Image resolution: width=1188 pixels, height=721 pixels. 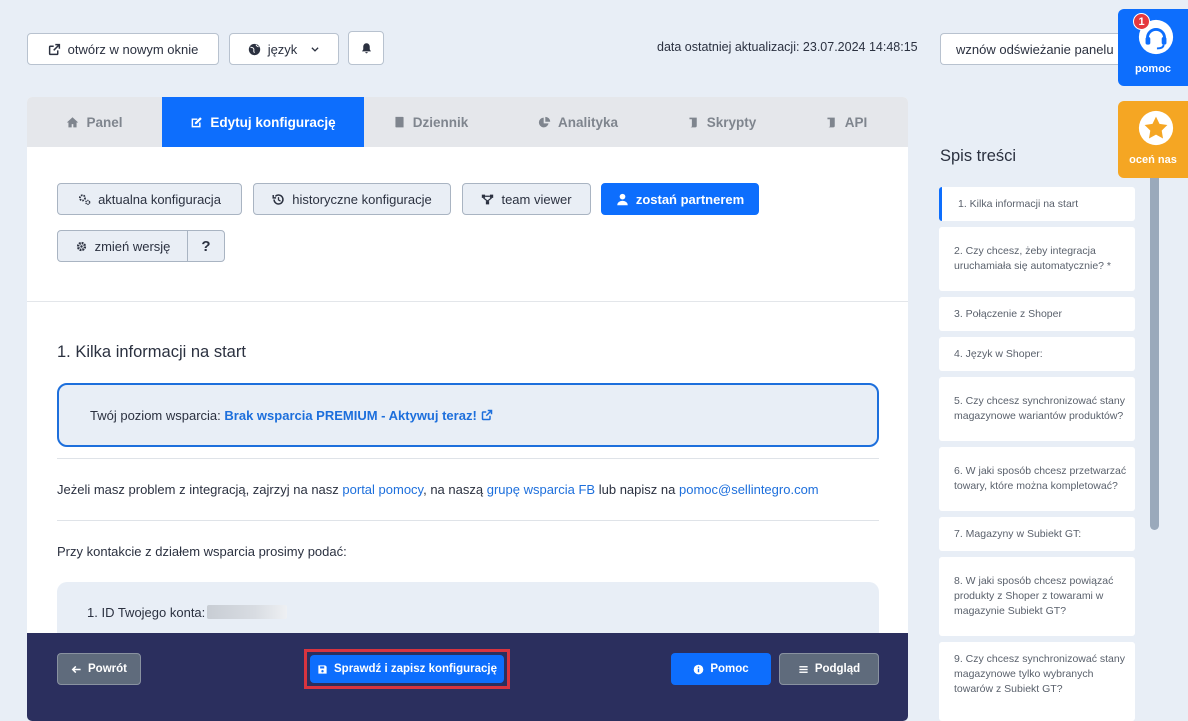 I want to click on historical-config-button: historyczne konfiguracje, so click(x=352, y=199).